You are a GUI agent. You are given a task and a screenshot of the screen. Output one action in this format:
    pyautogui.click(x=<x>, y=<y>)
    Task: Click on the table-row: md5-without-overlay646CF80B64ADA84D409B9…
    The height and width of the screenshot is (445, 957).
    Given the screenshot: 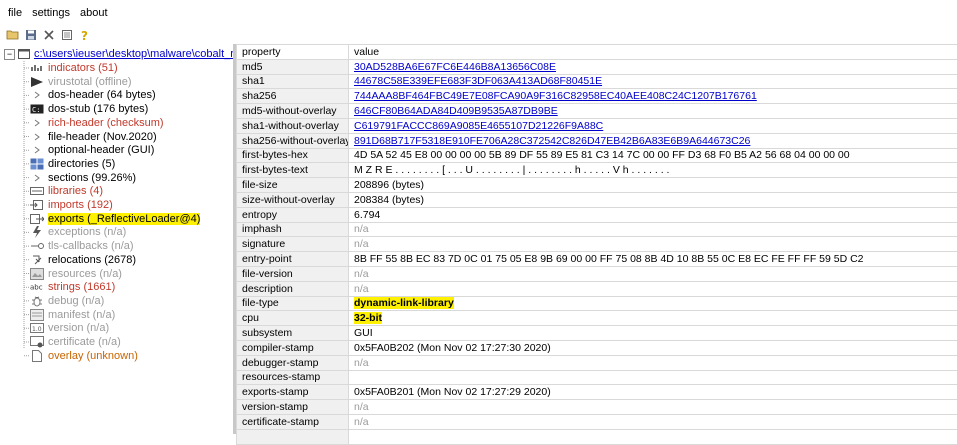 What is the action you would take?
    pyautogui.click(x=597, y=111)
    